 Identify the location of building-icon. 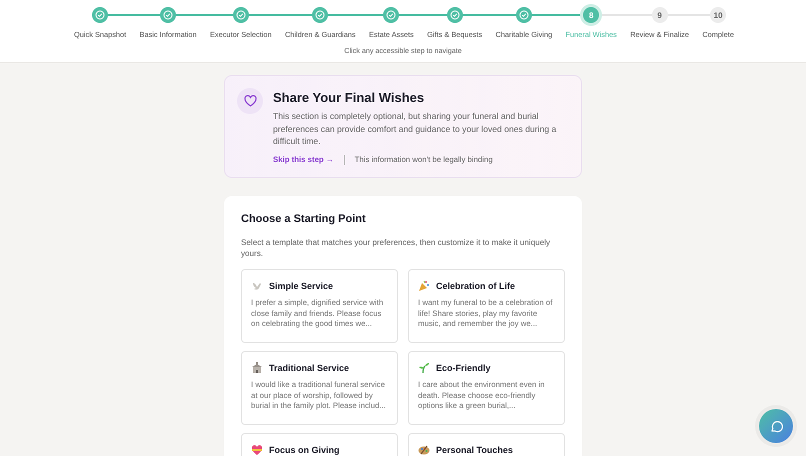
(257, 368).